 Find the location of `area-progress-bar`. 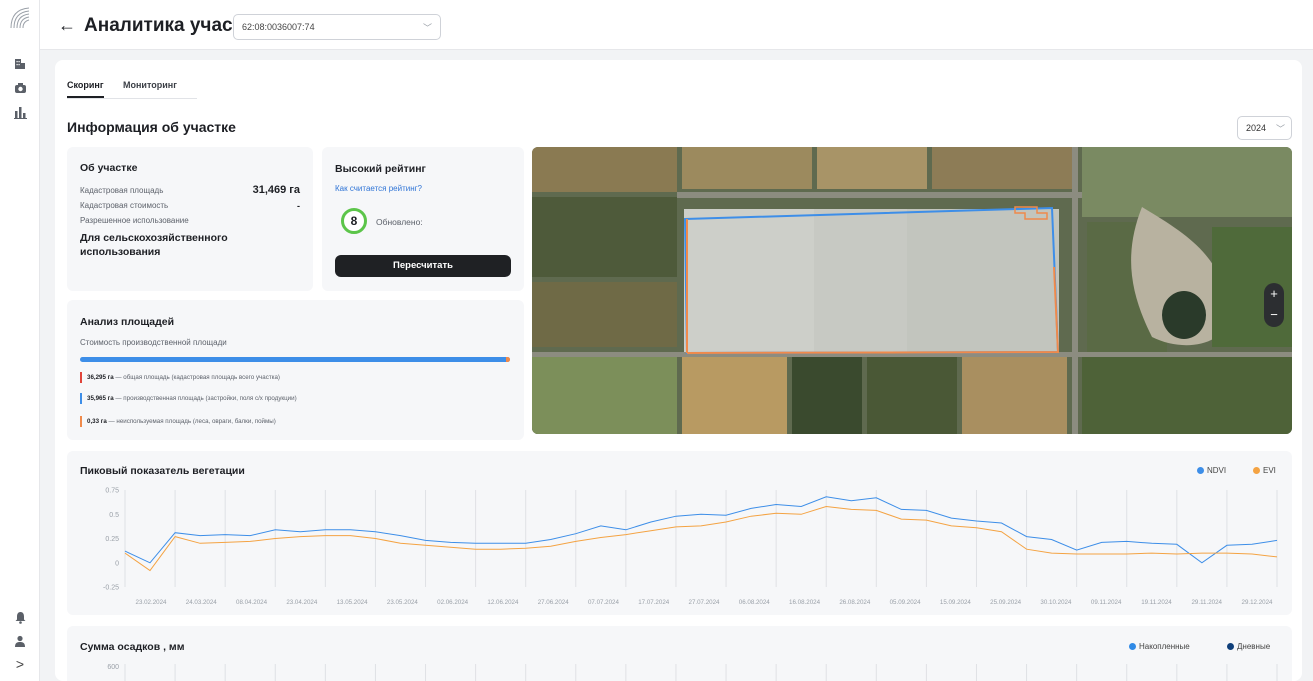

area-progress-bar is located at coordinates (295, 359).